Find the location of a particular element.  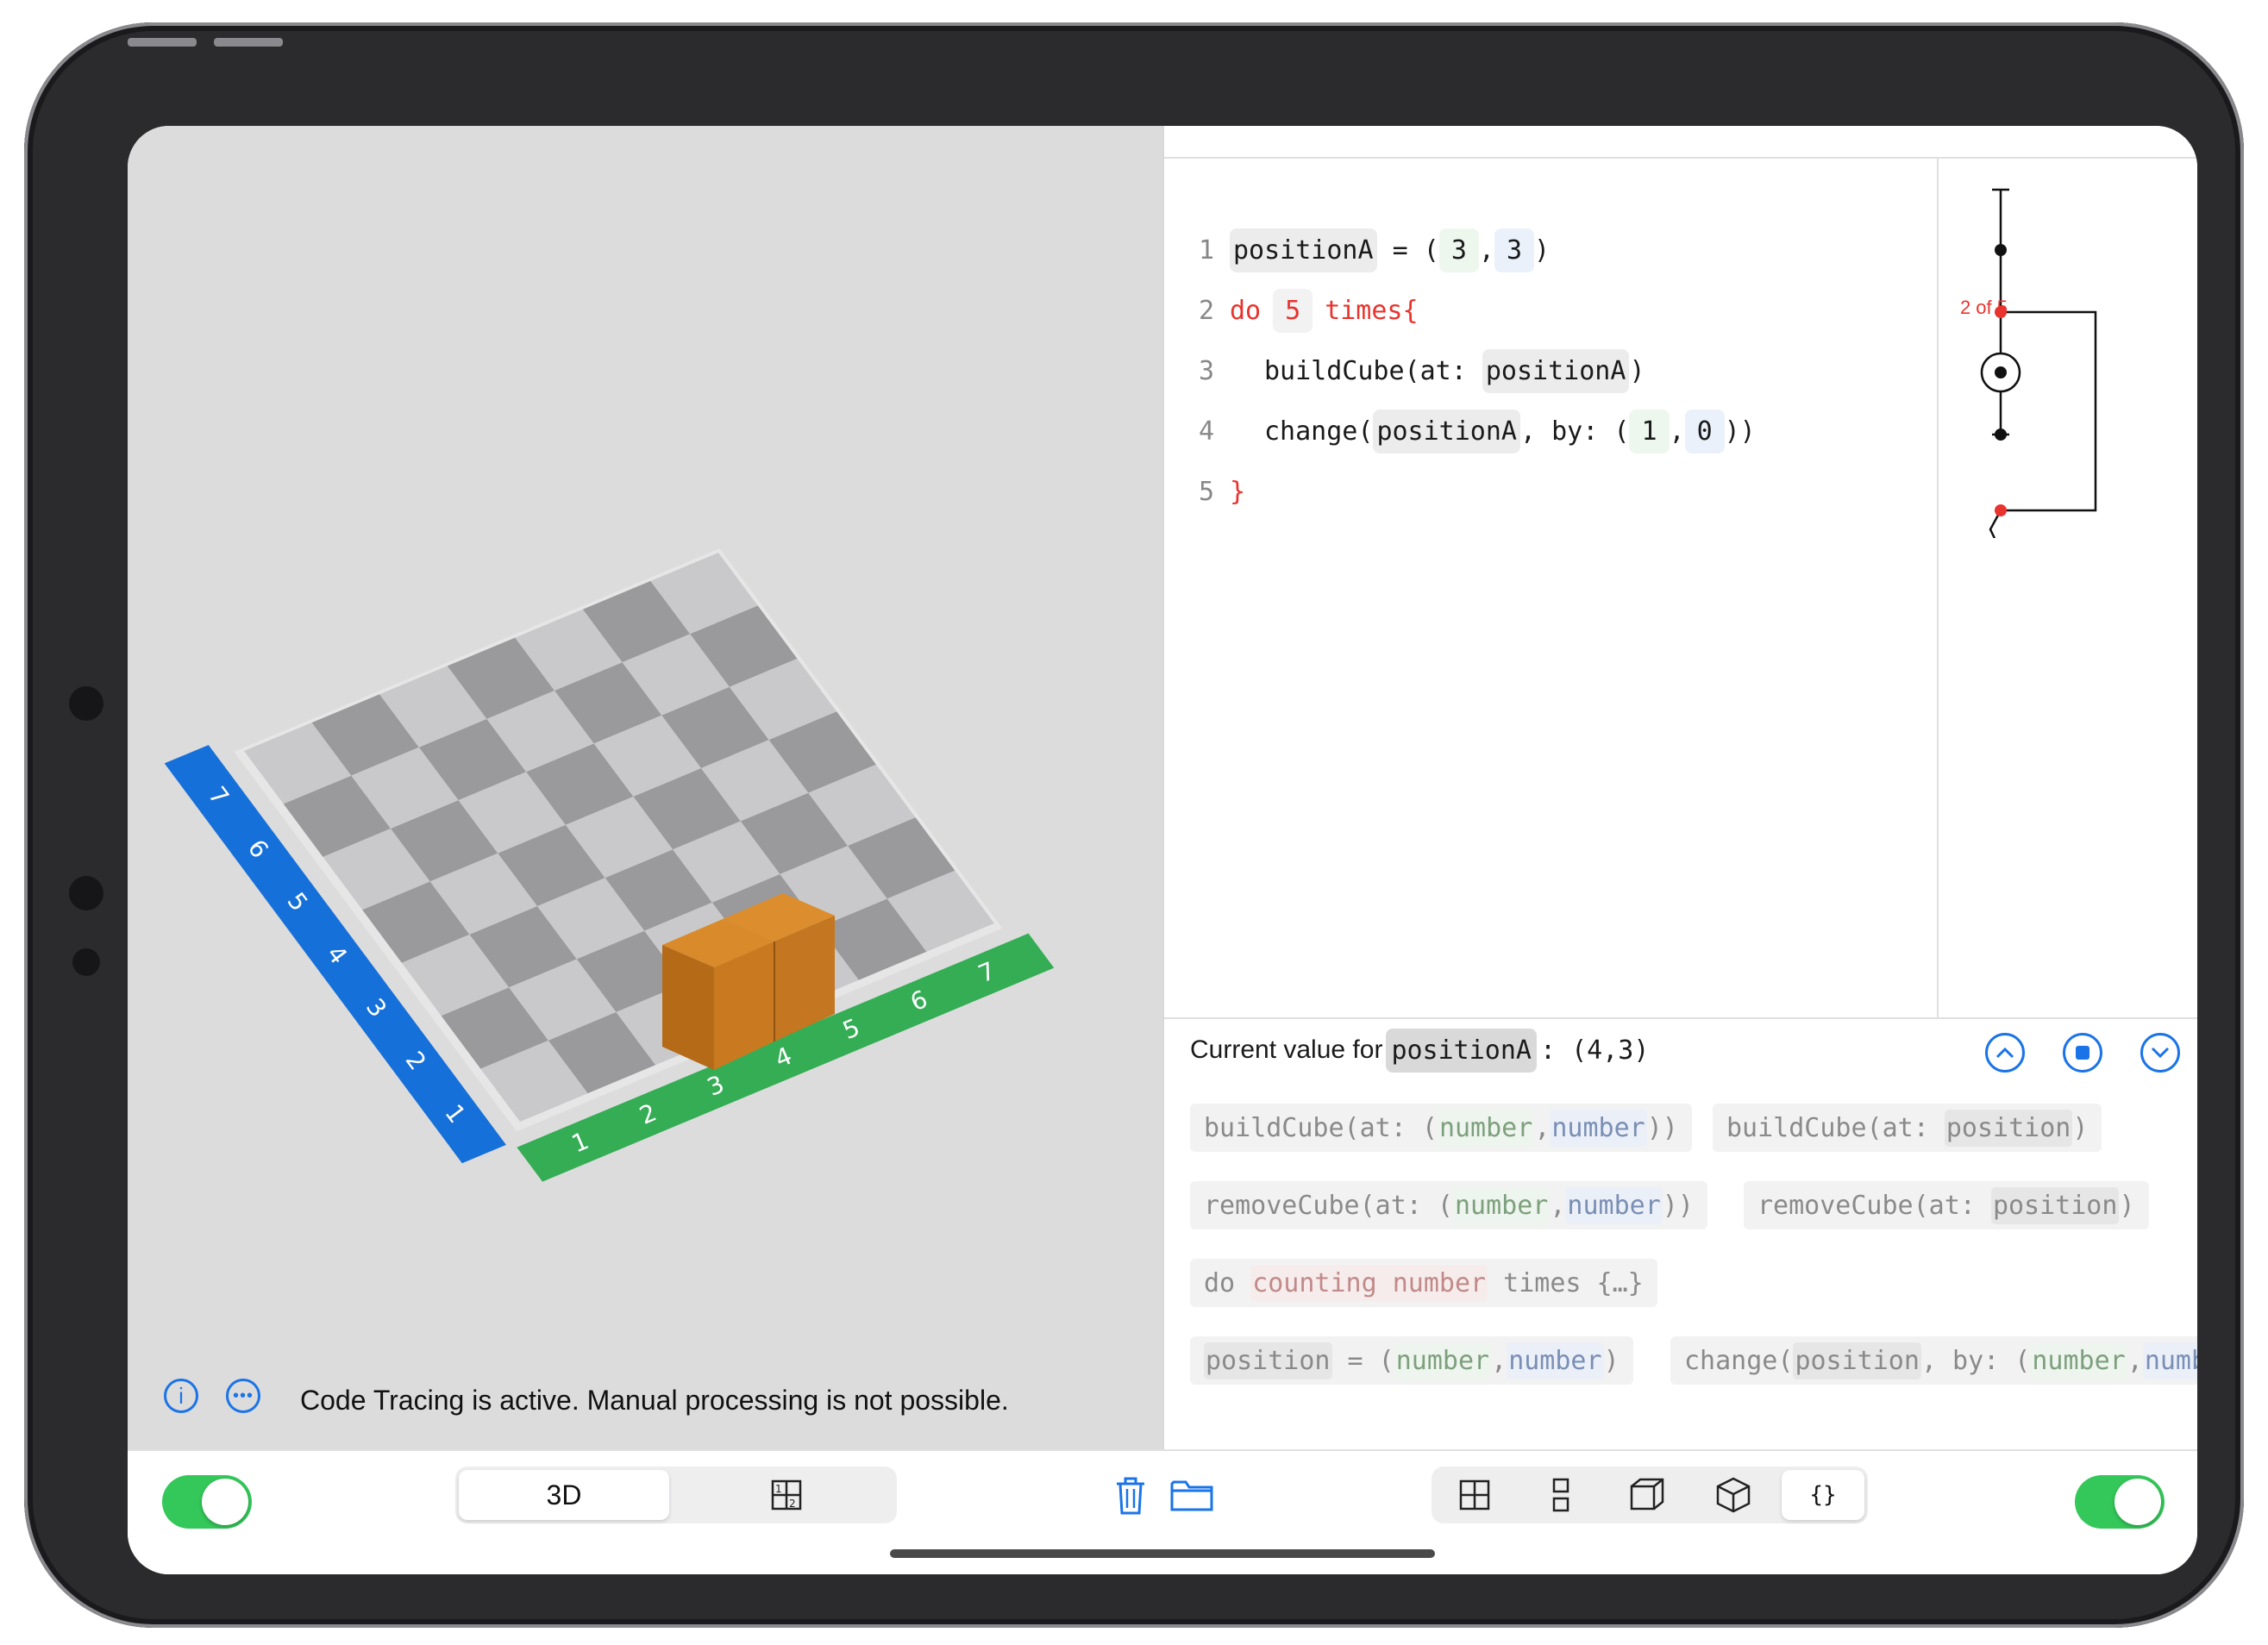

code-line-4: 4 change( positionA , by: ( 1 , 0 )) is located at coordinates (1477, 431).